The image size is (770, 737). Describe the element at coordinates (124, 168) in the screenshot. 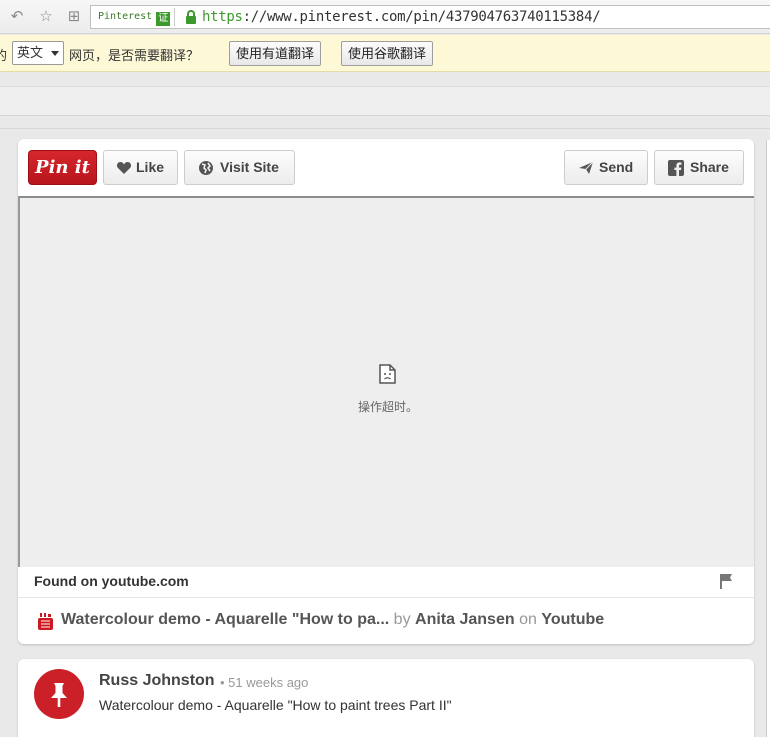

I see `heart-icon` at that location.